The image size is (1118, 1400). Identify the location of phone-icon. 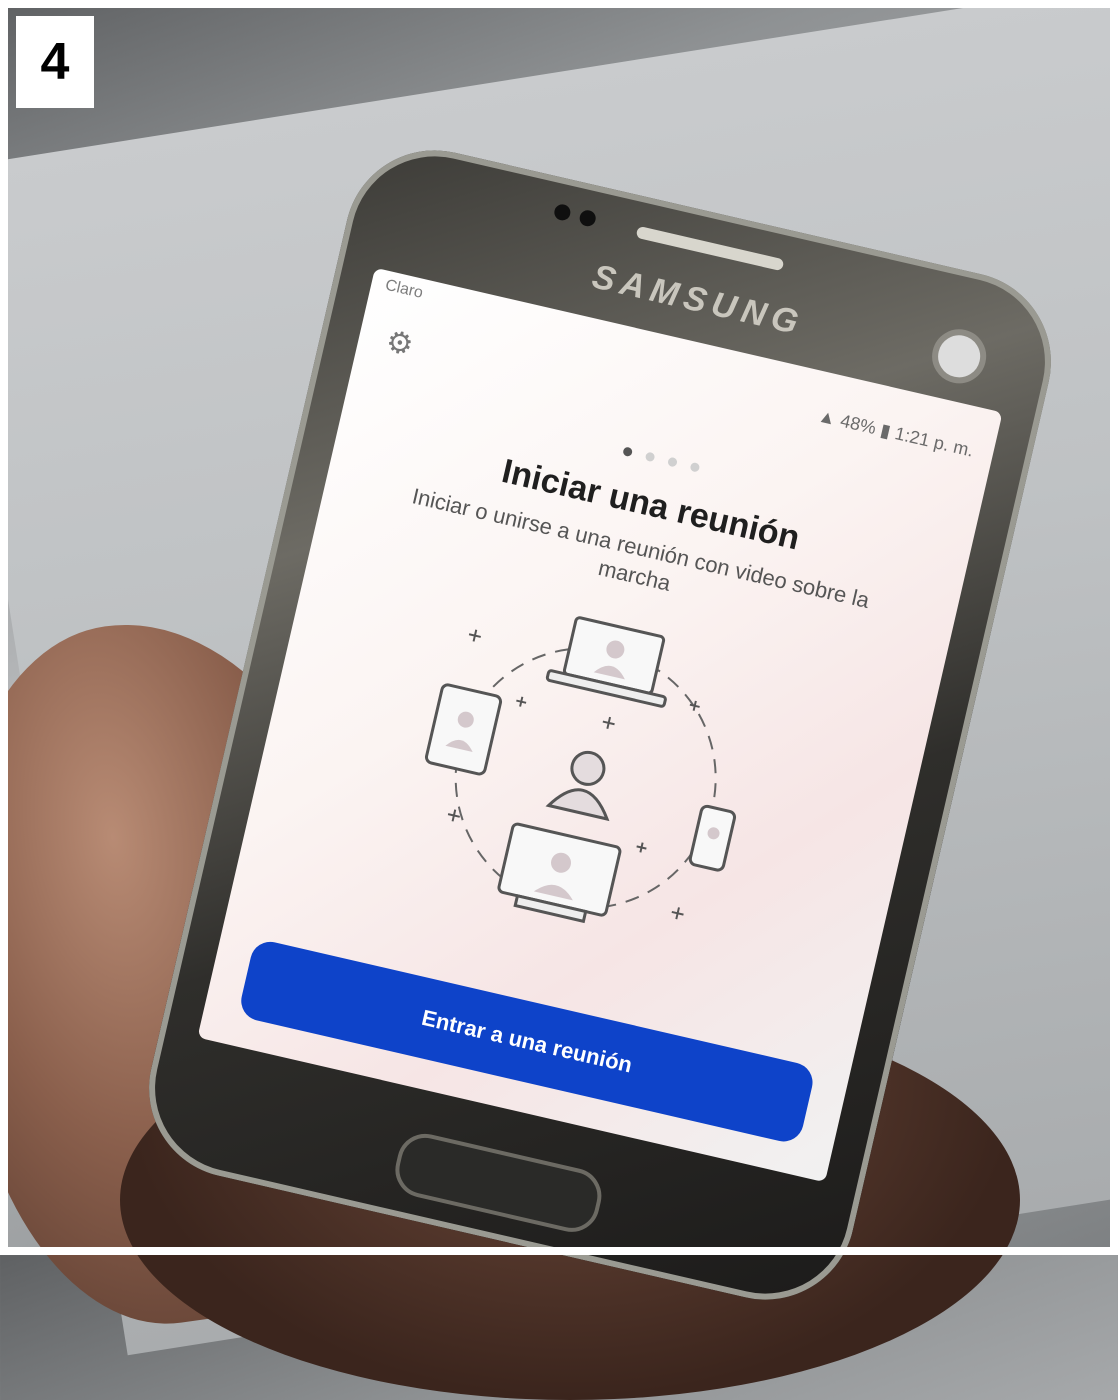
(712, 838).